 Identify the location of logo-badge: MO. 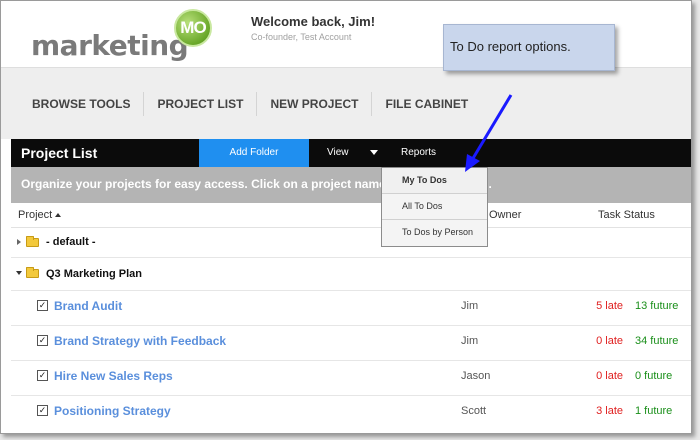
(193, 28).